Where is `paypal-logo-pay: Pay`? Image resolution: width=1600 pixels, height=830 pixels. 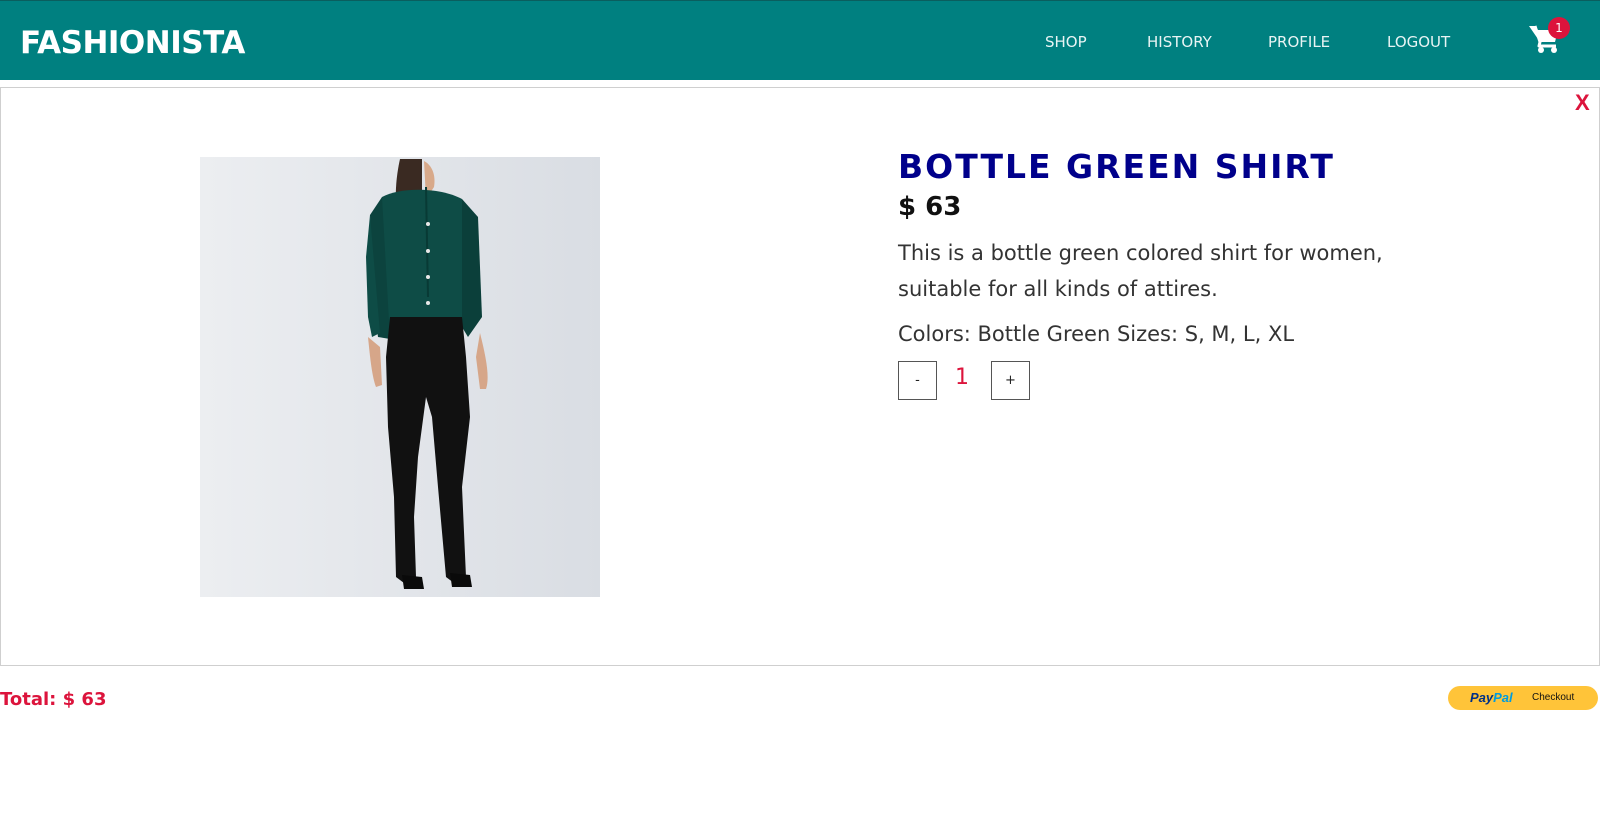 paypal-logo-pay: Pay is located at coordinates (1482, 697).